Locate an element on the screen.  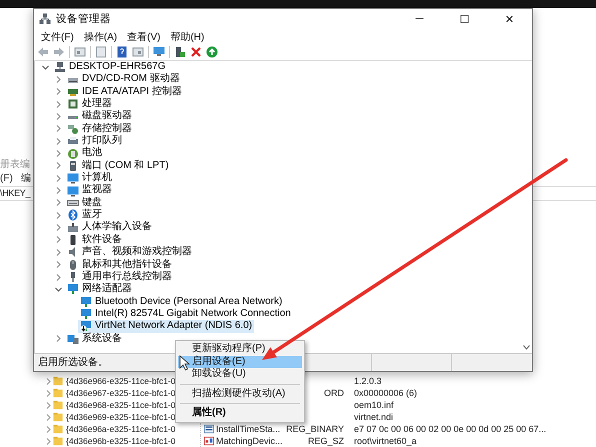
tree-item: 蓝牙 is located at coordinates (84, 215).